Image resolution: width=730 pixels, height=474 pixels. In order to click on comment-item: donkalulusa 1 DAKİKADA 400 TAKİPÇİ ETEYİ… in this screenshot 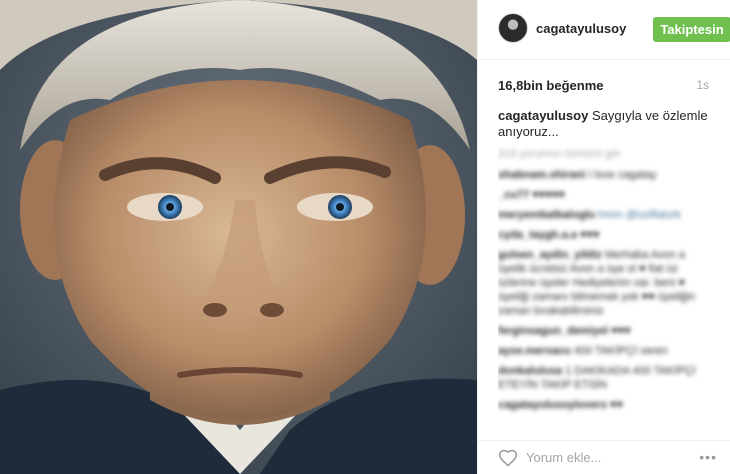, I will do `click(605, 378)`.